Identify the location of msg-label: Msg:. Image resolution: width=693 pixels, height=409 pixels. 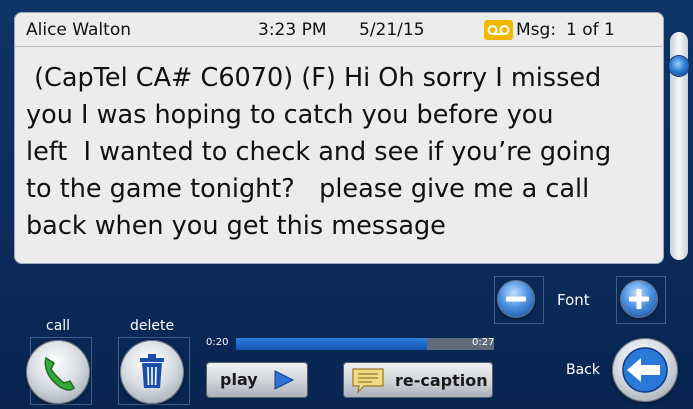
(536, 30).